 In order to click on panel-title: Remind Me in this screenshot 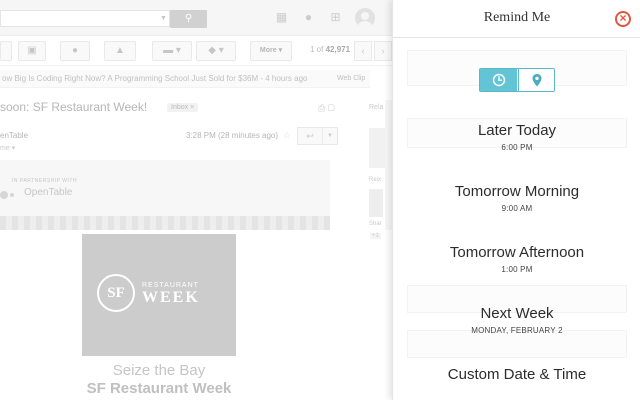, I will do `click(517, 17)`.